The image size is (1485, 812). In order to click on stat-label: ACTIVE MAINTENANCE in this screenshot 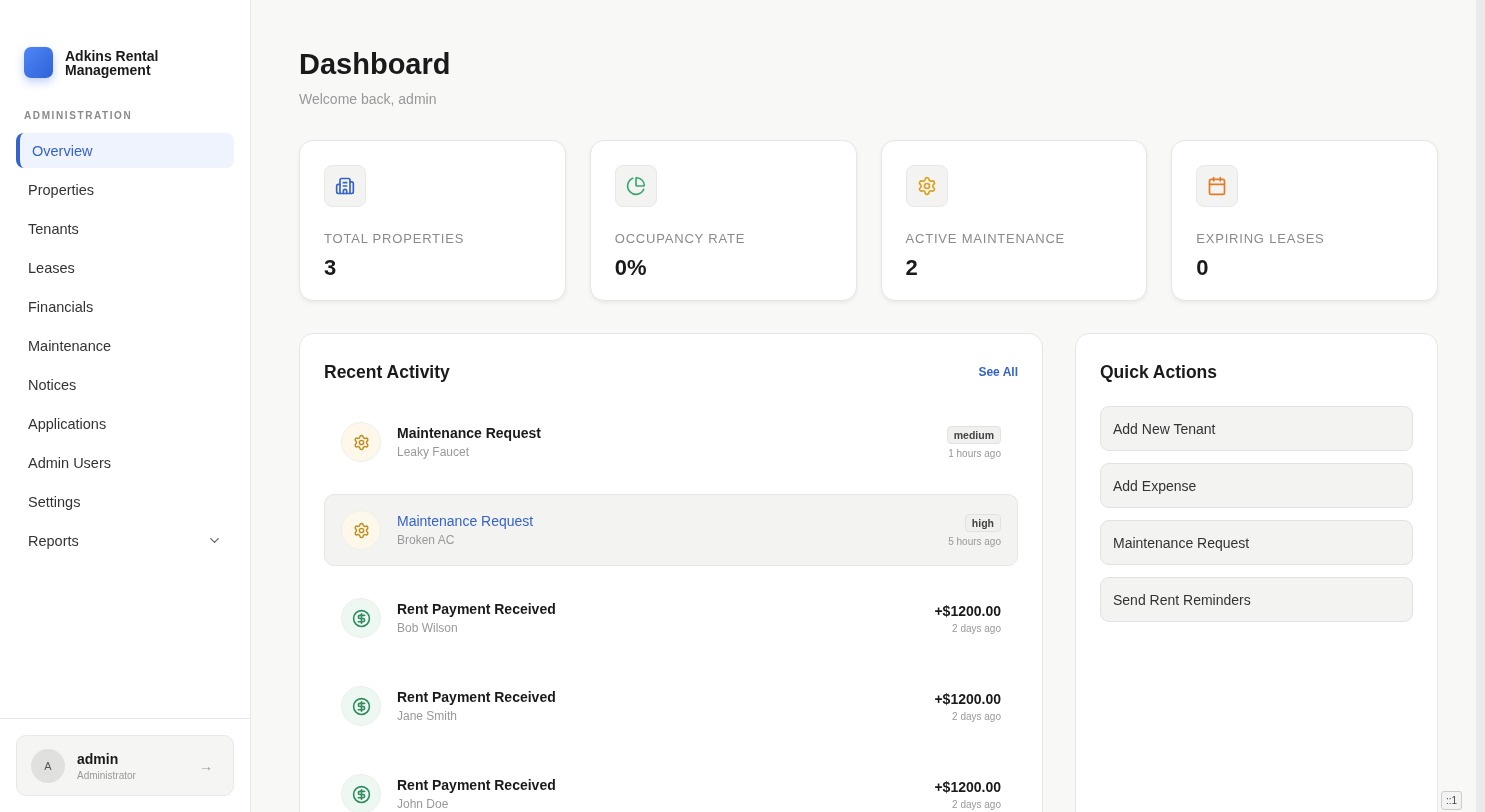, I will do `click(986, 238)`.